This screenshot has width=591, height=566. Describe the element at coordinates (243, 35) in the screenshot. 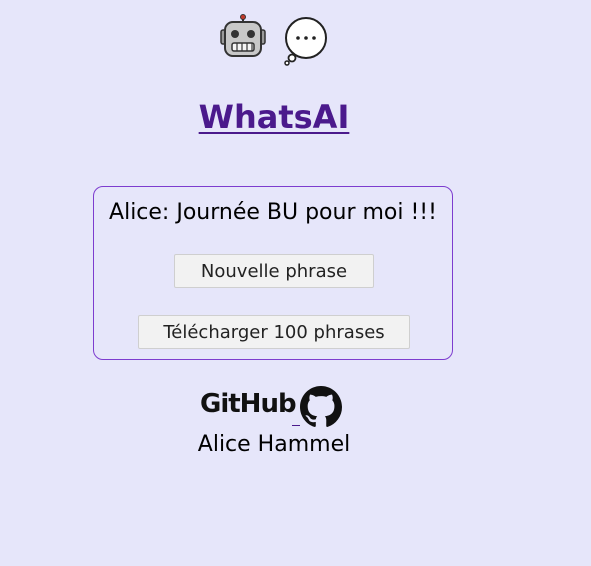

I see `robot-icon` at that location.